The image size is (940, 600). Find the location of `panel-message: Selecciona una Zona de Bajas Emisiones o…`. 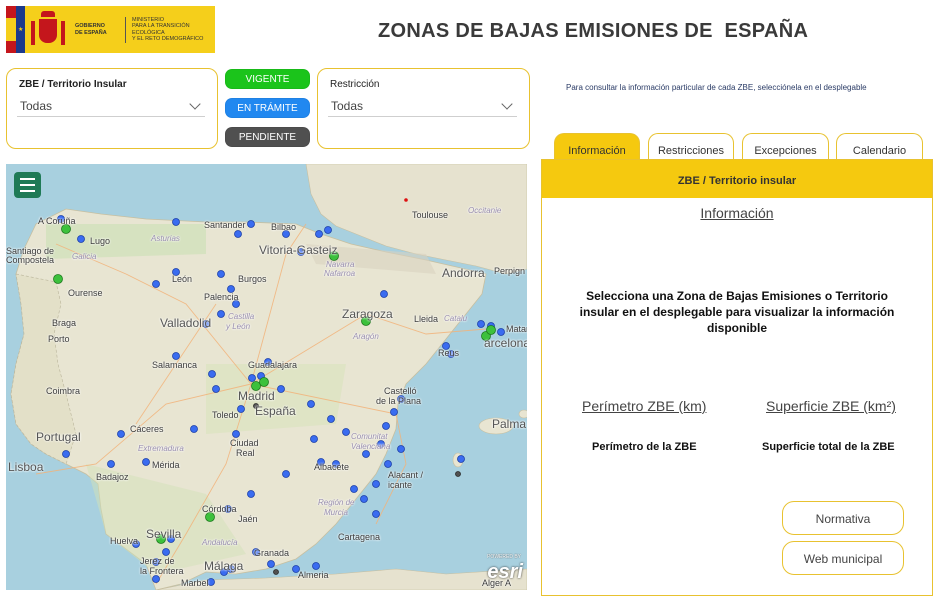

panel-message: Selecciona una Zona de Bajas Emisiones o… is located at coordinates (737, 312).